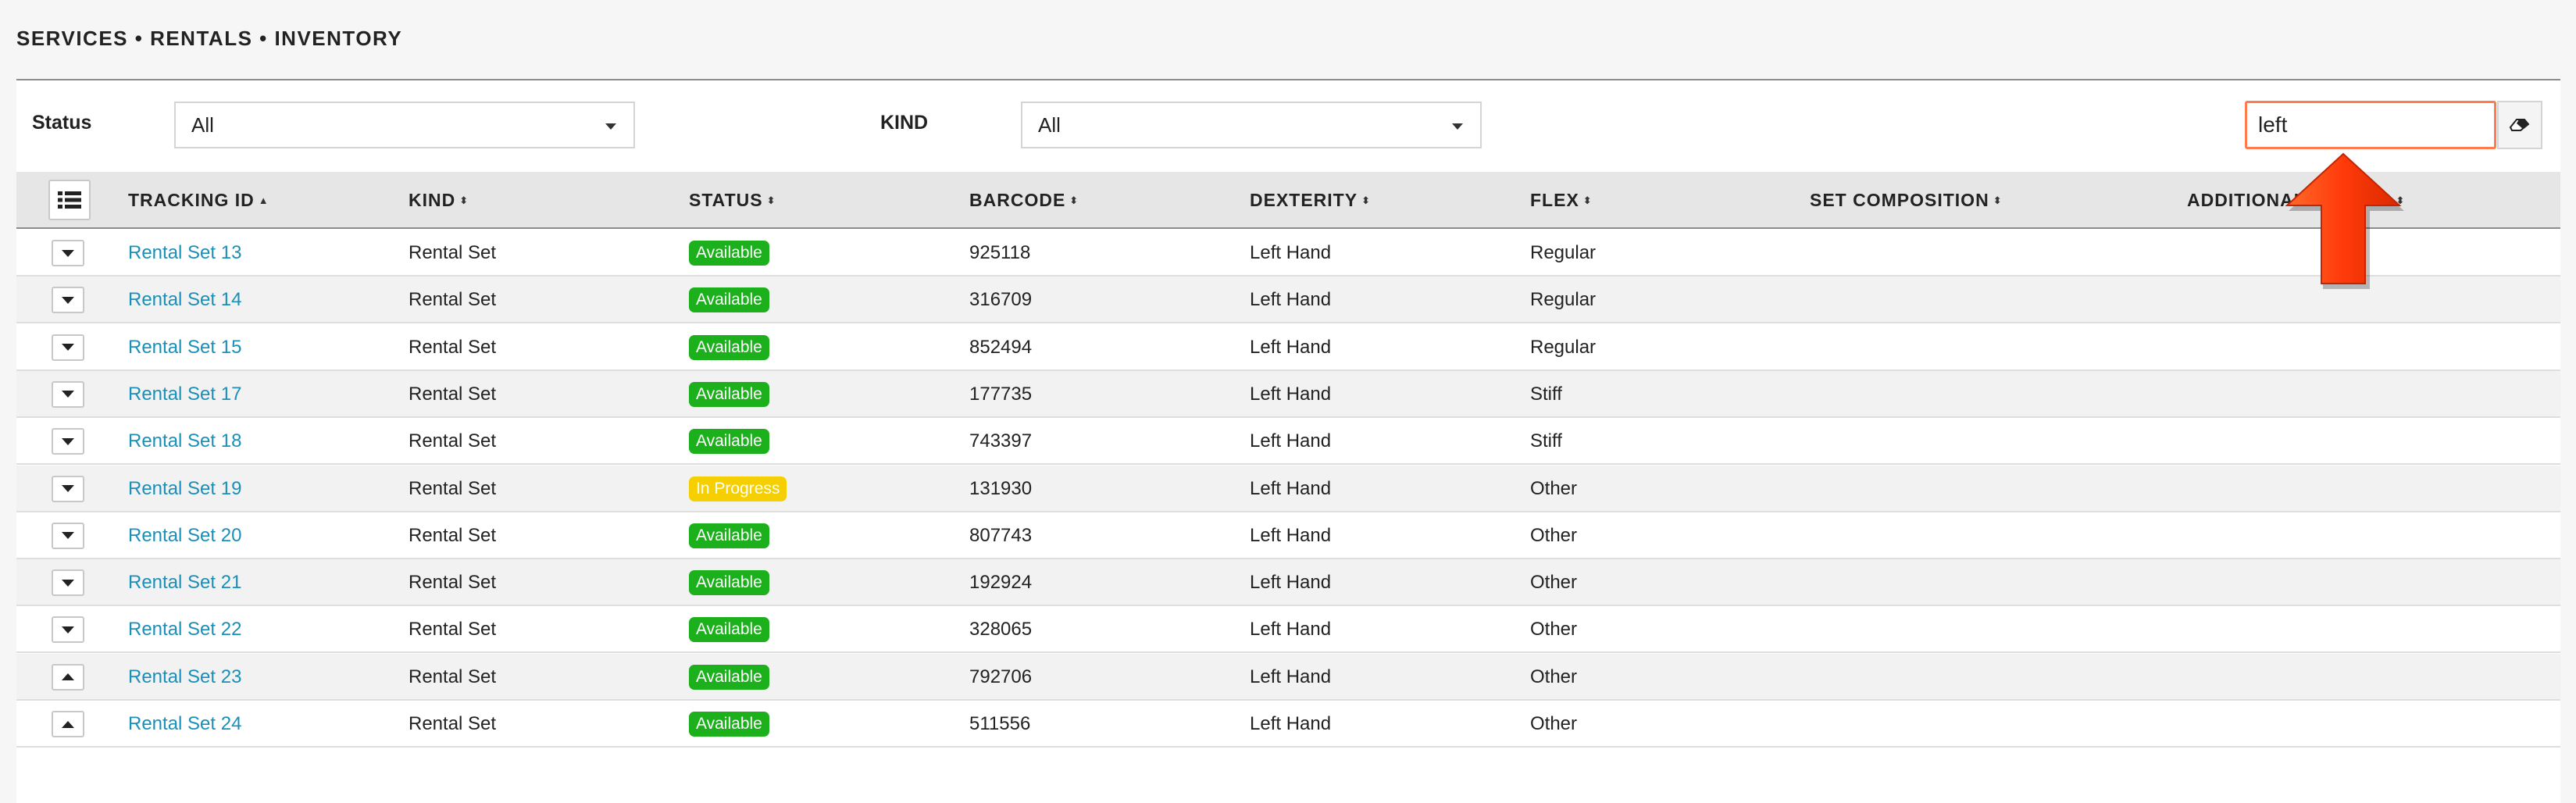 Image resolution: width=2576 pixels, height=803 pixels. What do you see at coordinates (184, 300) in the screenshot?
I see `tracking-id-cell: Rental Set 14` at bounding box center [184, 300].